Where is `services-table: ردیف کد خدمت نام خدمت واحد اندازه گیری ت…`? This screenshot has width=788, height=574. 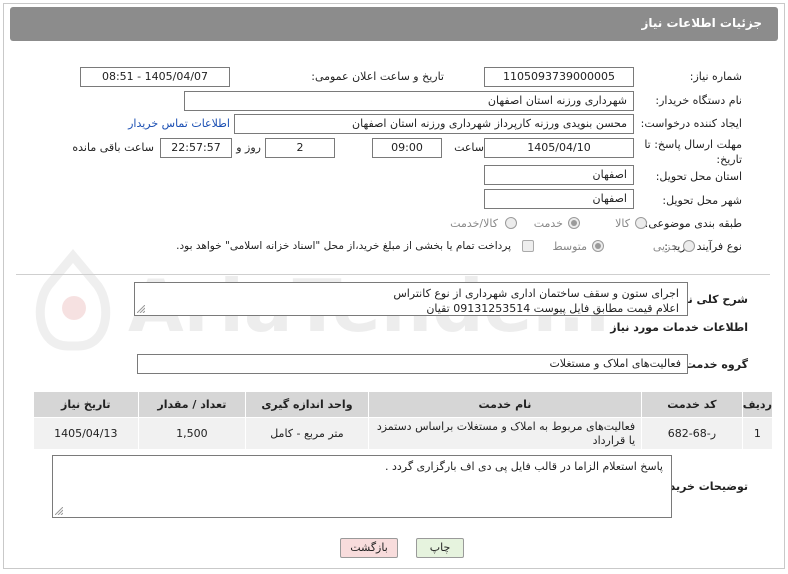
services-table: ردیف کد خدمت نام خدمت واحد اندازه گیری ت… is located at coordinates (403, 420).